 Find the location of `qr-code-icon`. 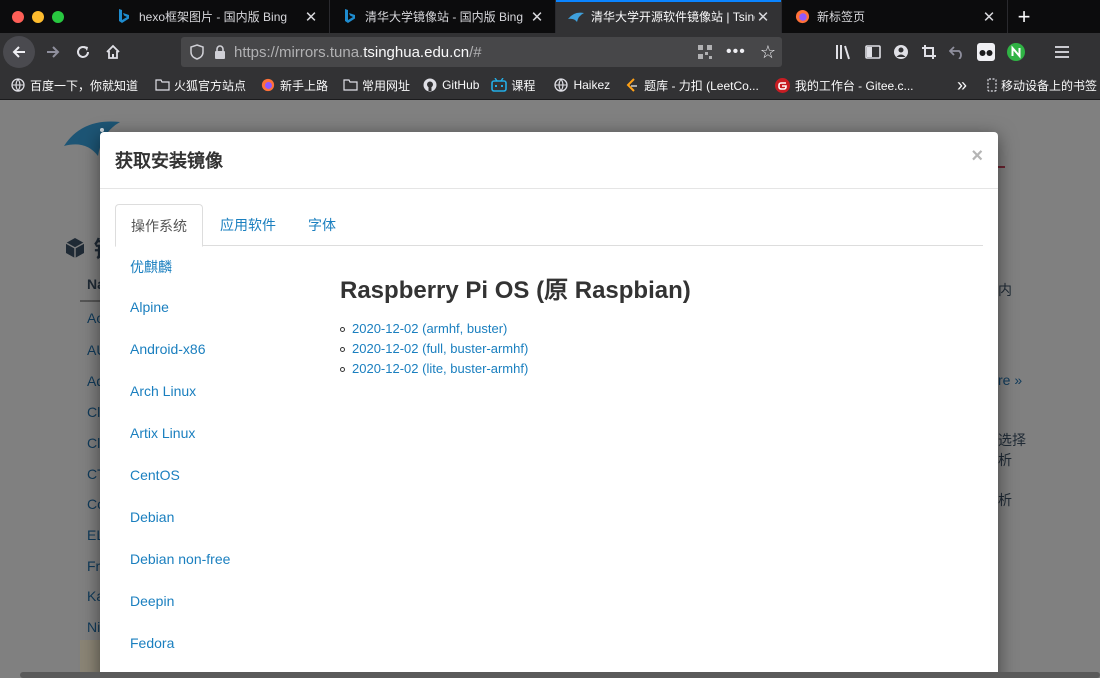

qr-code-icon is located at coordinates (705, 52).